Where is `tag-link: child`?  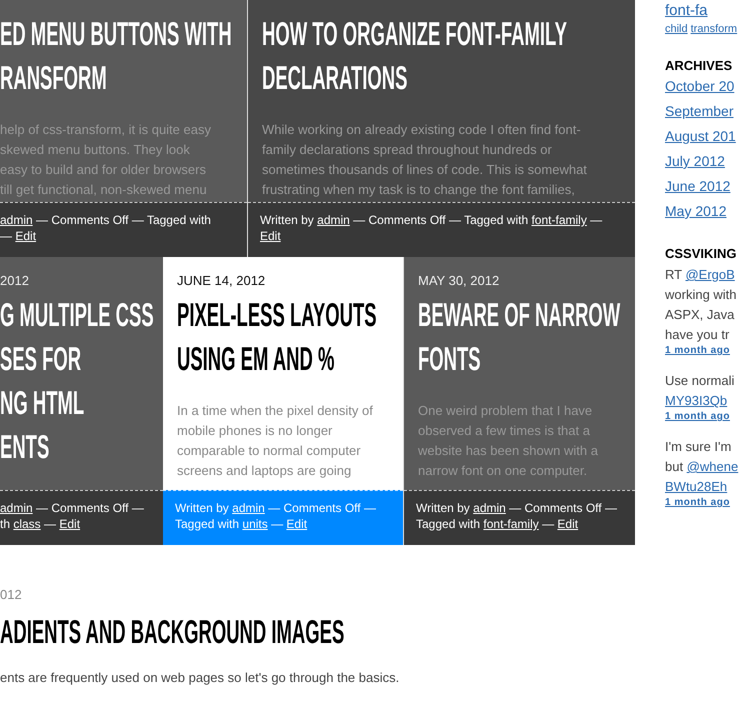
tag-link: child is located at coordinates (676, 29).